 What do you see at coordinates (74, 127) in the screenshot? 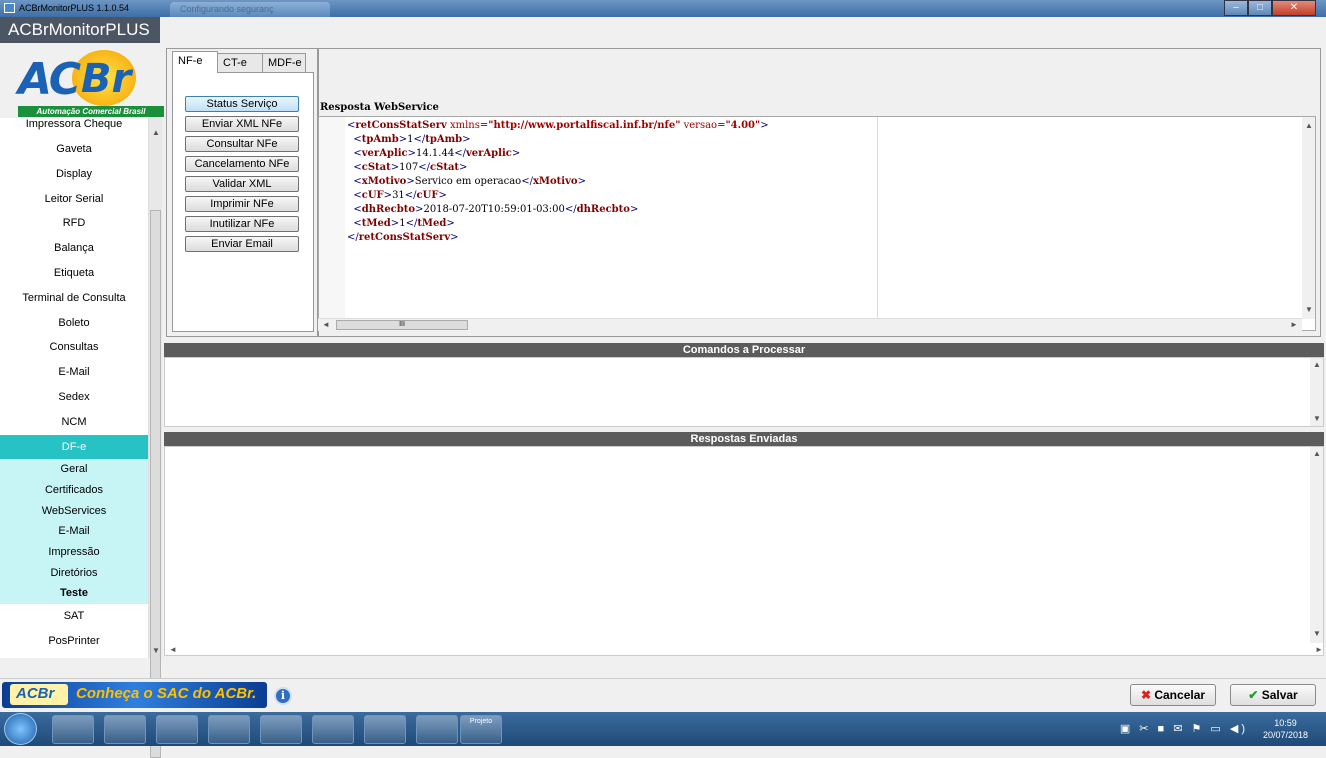
I see `sidebar-item-impressora-cheque: Impressora Cheque` at bounding box center [74, 127].